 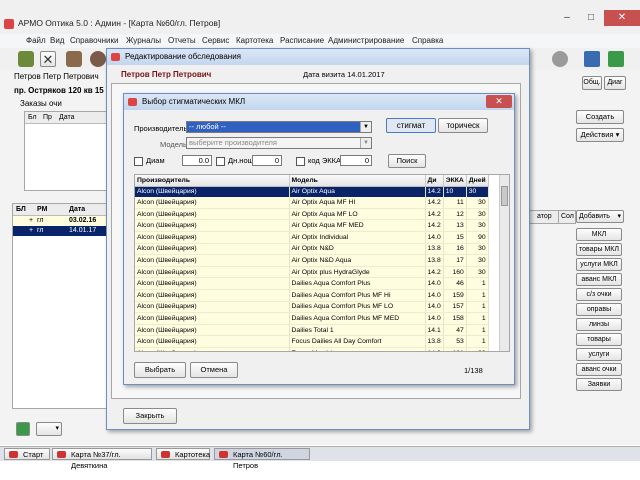 I want to click on table-row: Alcon (Швейцария)Focus Monthly14.016130, so click(x=312, y=349).